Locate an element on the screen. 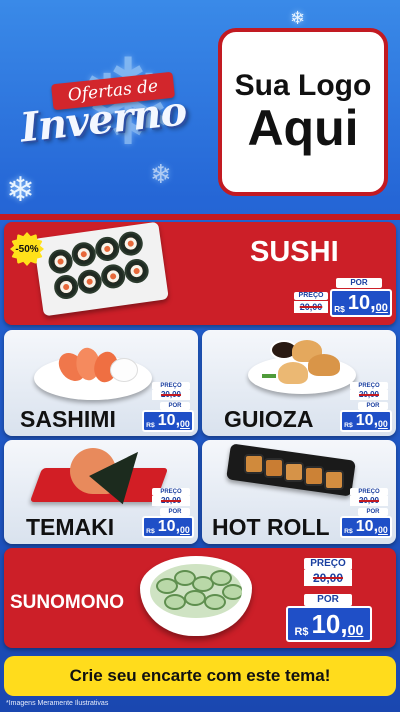 This screenshot has height=712, width=400. sushi-image is located at coordinates (101, 269).